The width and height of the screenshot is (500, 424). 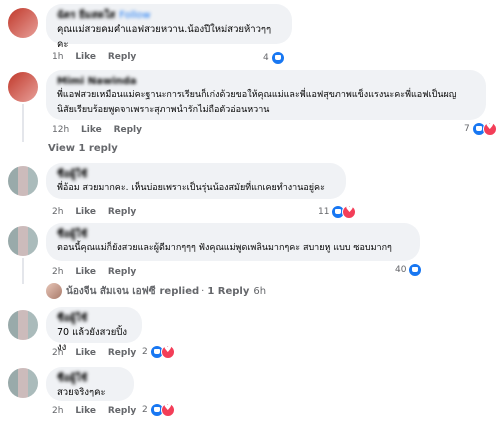 What do you see at coordinates (480, 129) in the screenshot?
I see `reaction-count: 7` at bounding box center [480, 129].